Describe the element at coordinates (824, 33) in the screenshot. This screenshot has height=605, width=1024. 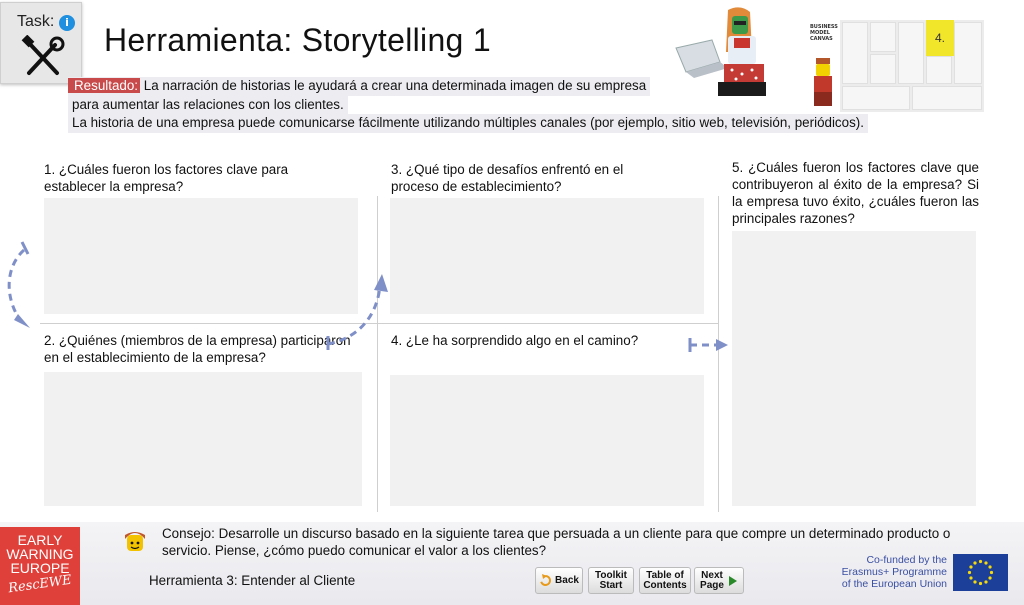
I see `canvas-title: BUSINESS MODEL CANVAS` at that location.